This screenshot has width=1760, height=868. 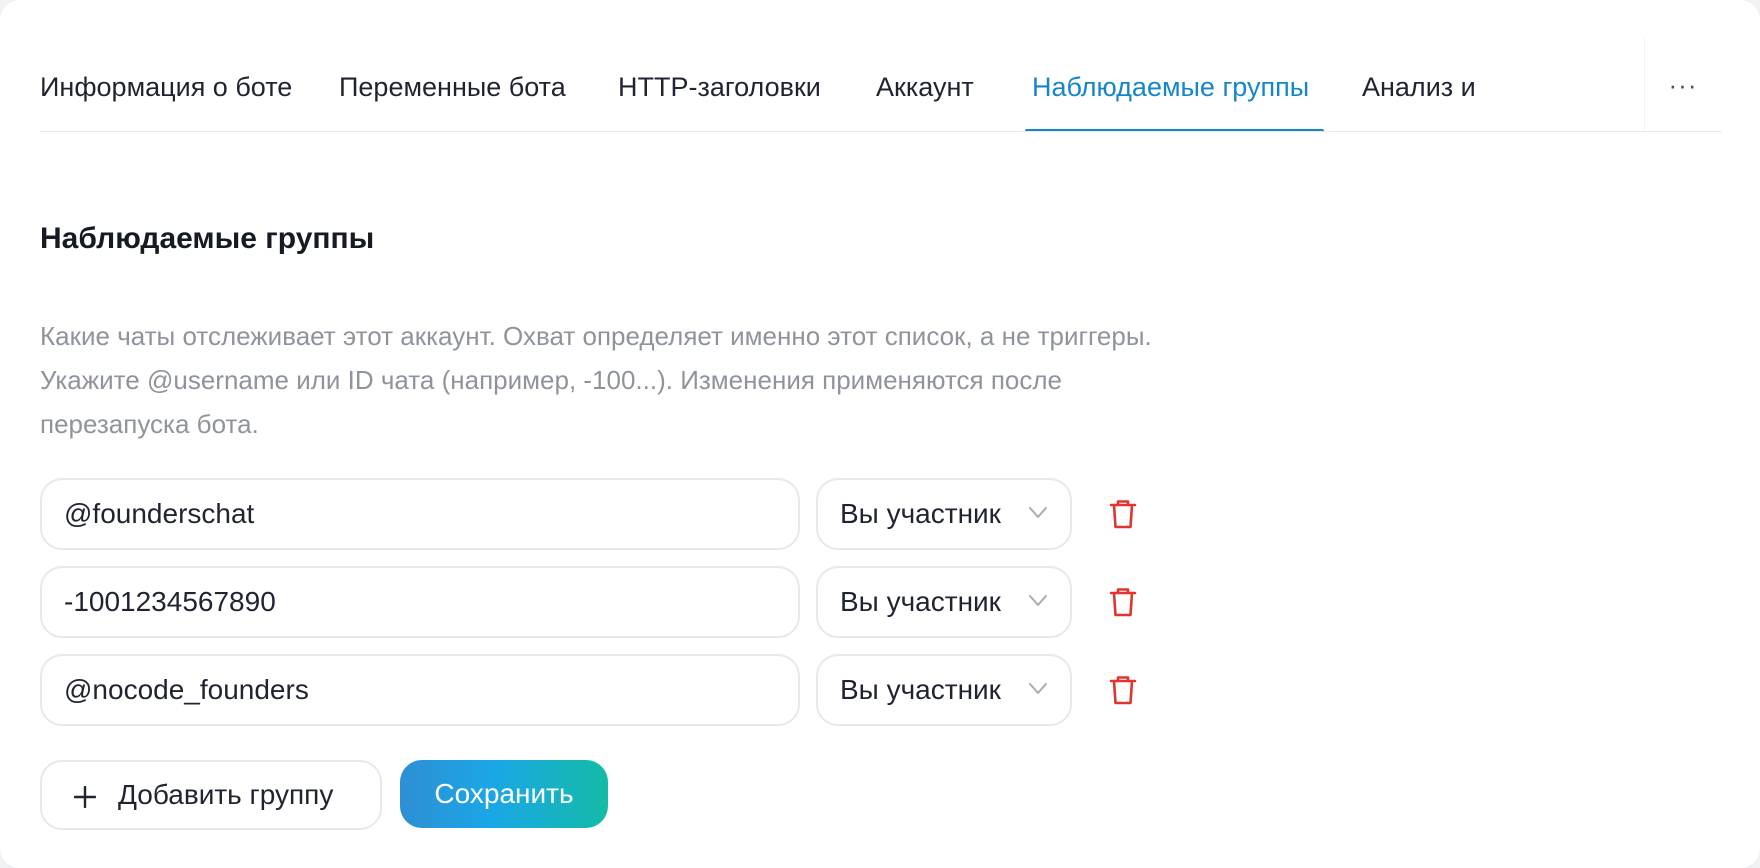 What do you see at coordinates (1174, 84) in the screenshot?
I see `tab-watched-groups: Наблюдаемые группы` at bounding box center [1174, 84].